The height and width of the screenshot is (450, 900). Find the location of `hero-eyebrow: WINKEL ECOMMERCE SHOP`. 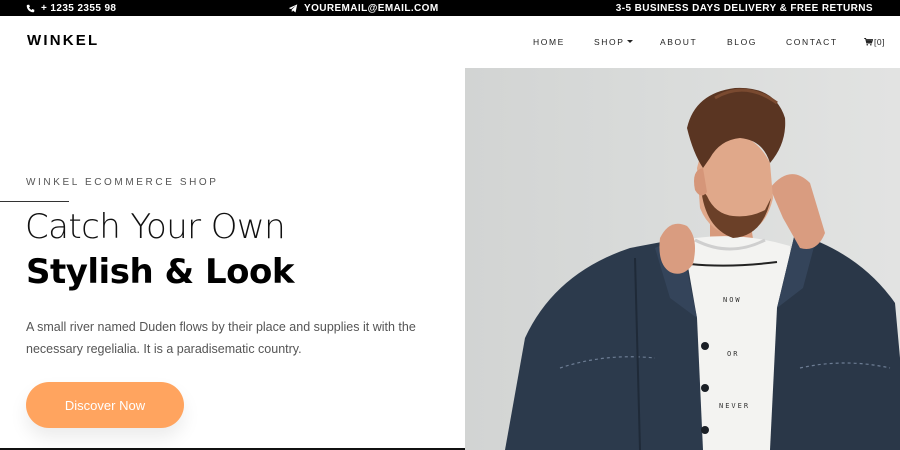

hero-eyebrow: WINKEL ECOMMERCE SHOP is located at coordinates (122, 182).